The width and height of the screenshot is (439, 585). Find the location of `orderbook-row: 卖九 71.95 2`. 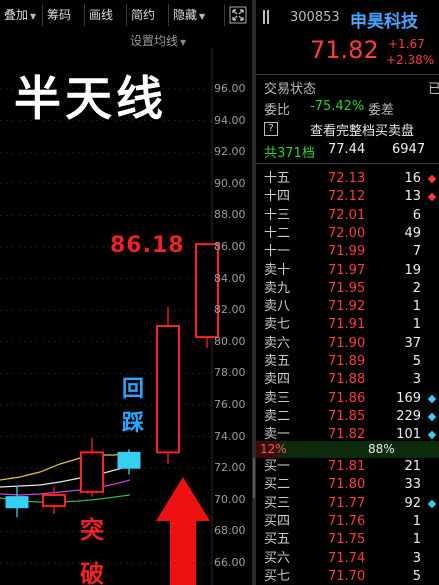

orderbook-row: 卖九 71.95 2 is located at coordinates (347, 289).